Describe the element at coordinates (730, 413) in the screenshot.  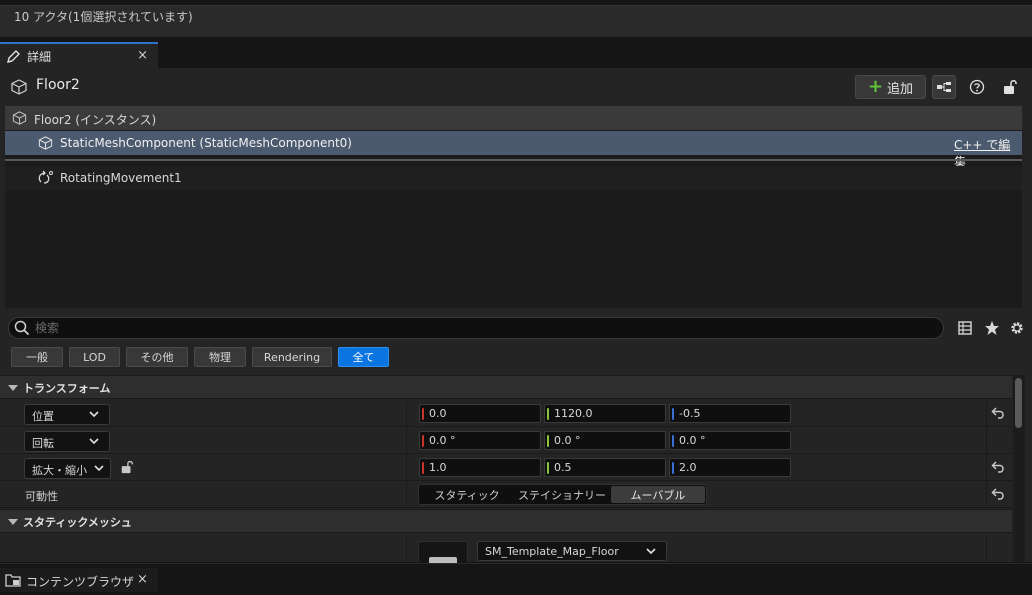
I see `location-z-field: -0.5` at that location.